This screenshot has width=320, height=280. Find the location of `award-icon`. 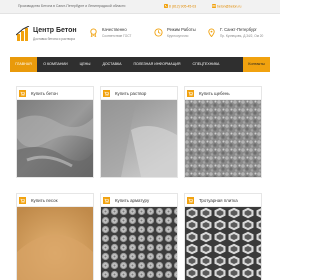

award-icon is located at coordinates (93, 32).